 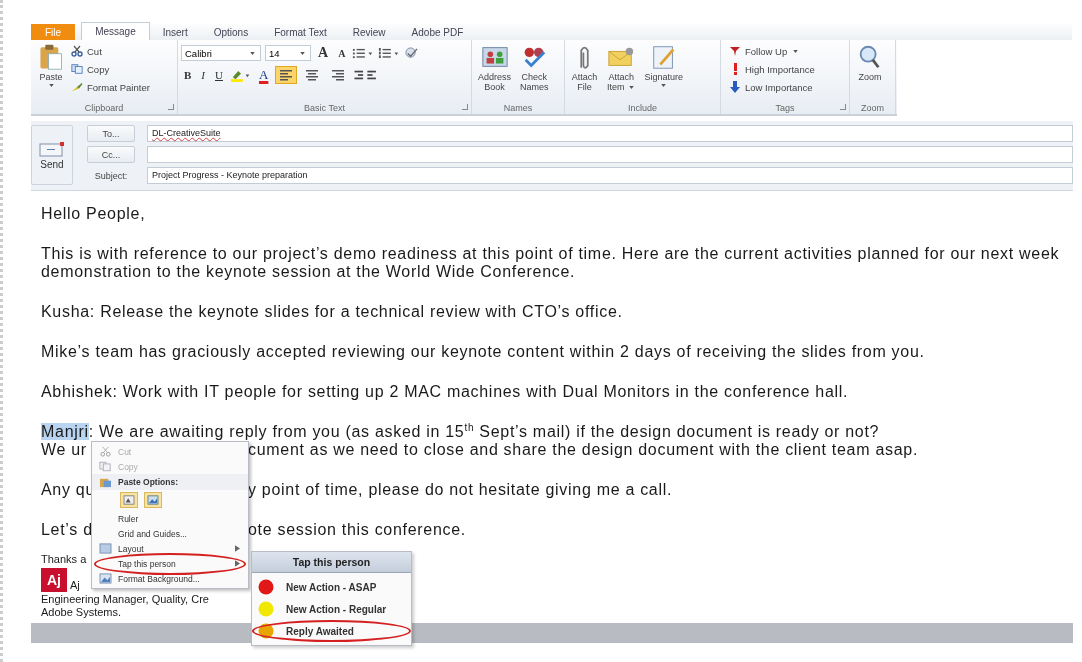 What do you see at coordinates (610, 154) in the screenshot?
I see `cc-field` at bounding box center [610, 154].